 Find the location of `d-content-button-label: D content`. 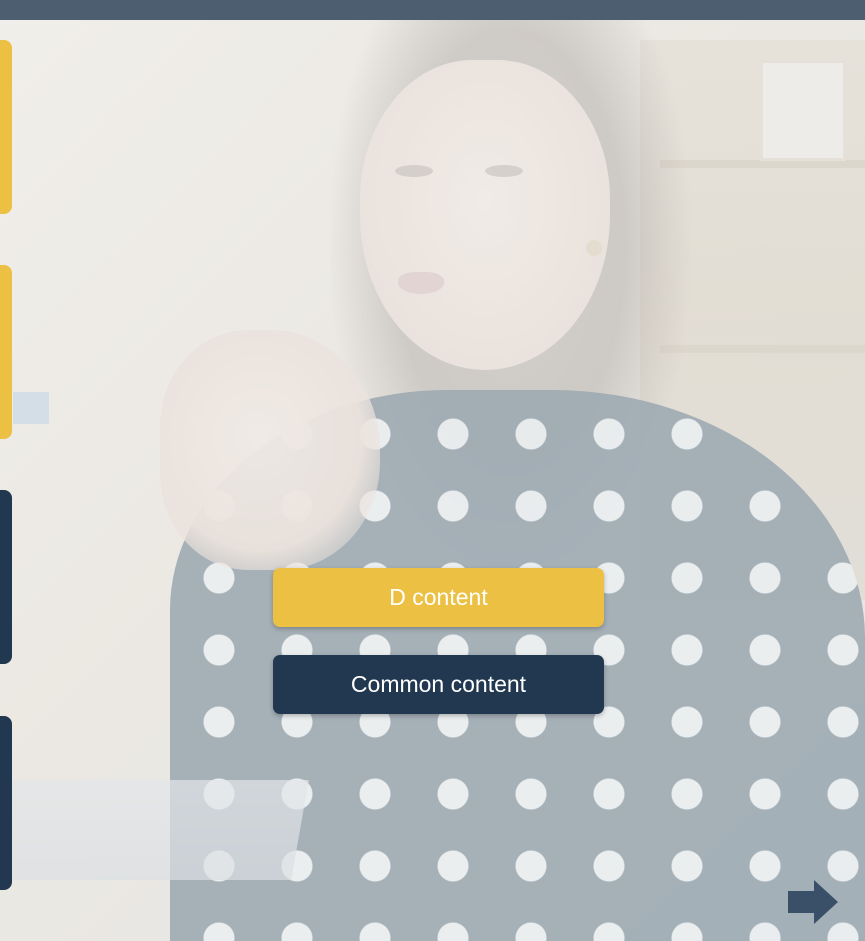

d-content-button-label: D content is located at coordinates (438, 597).